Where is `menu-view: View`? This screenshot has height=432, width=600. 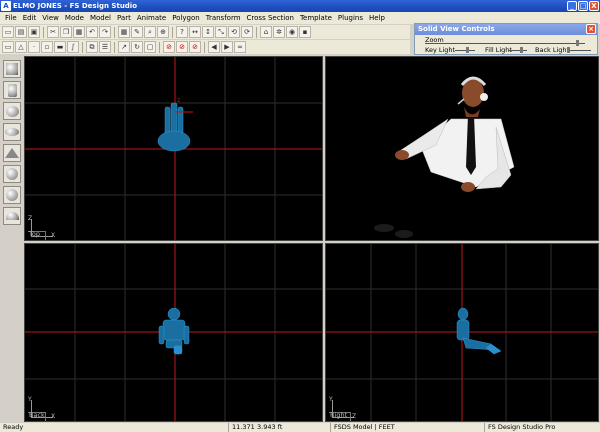 menu-view: View is located at coordinates (50, 18).